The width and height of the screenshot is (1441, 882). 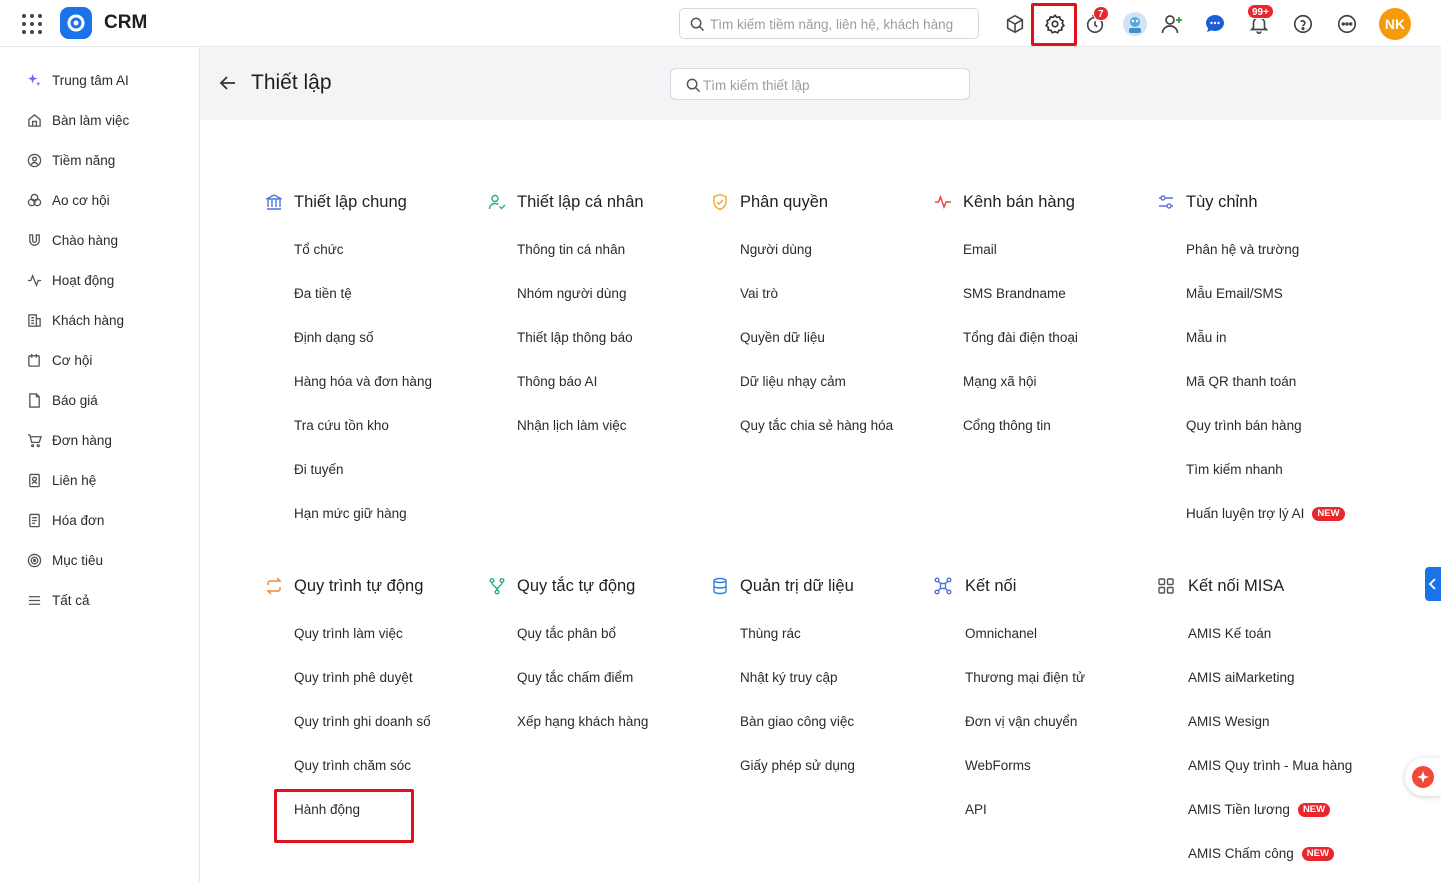 What do you see at coordinates (571, 293) in the screenshot?
I see `link-user-groups: Nhóm người dùng` at bounding box center [571, 293].